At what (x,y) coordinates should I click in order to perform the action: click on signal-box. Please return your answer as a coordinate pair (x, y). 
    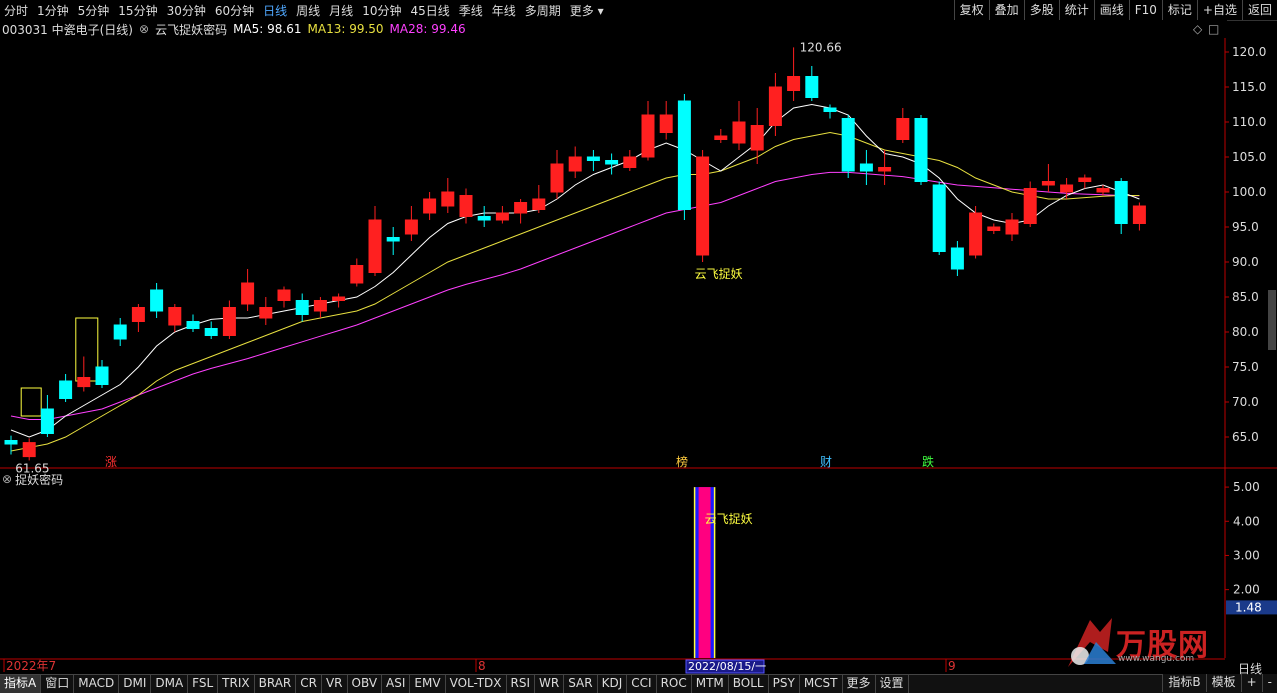
    Looking at the image, I should click on (31, 402).